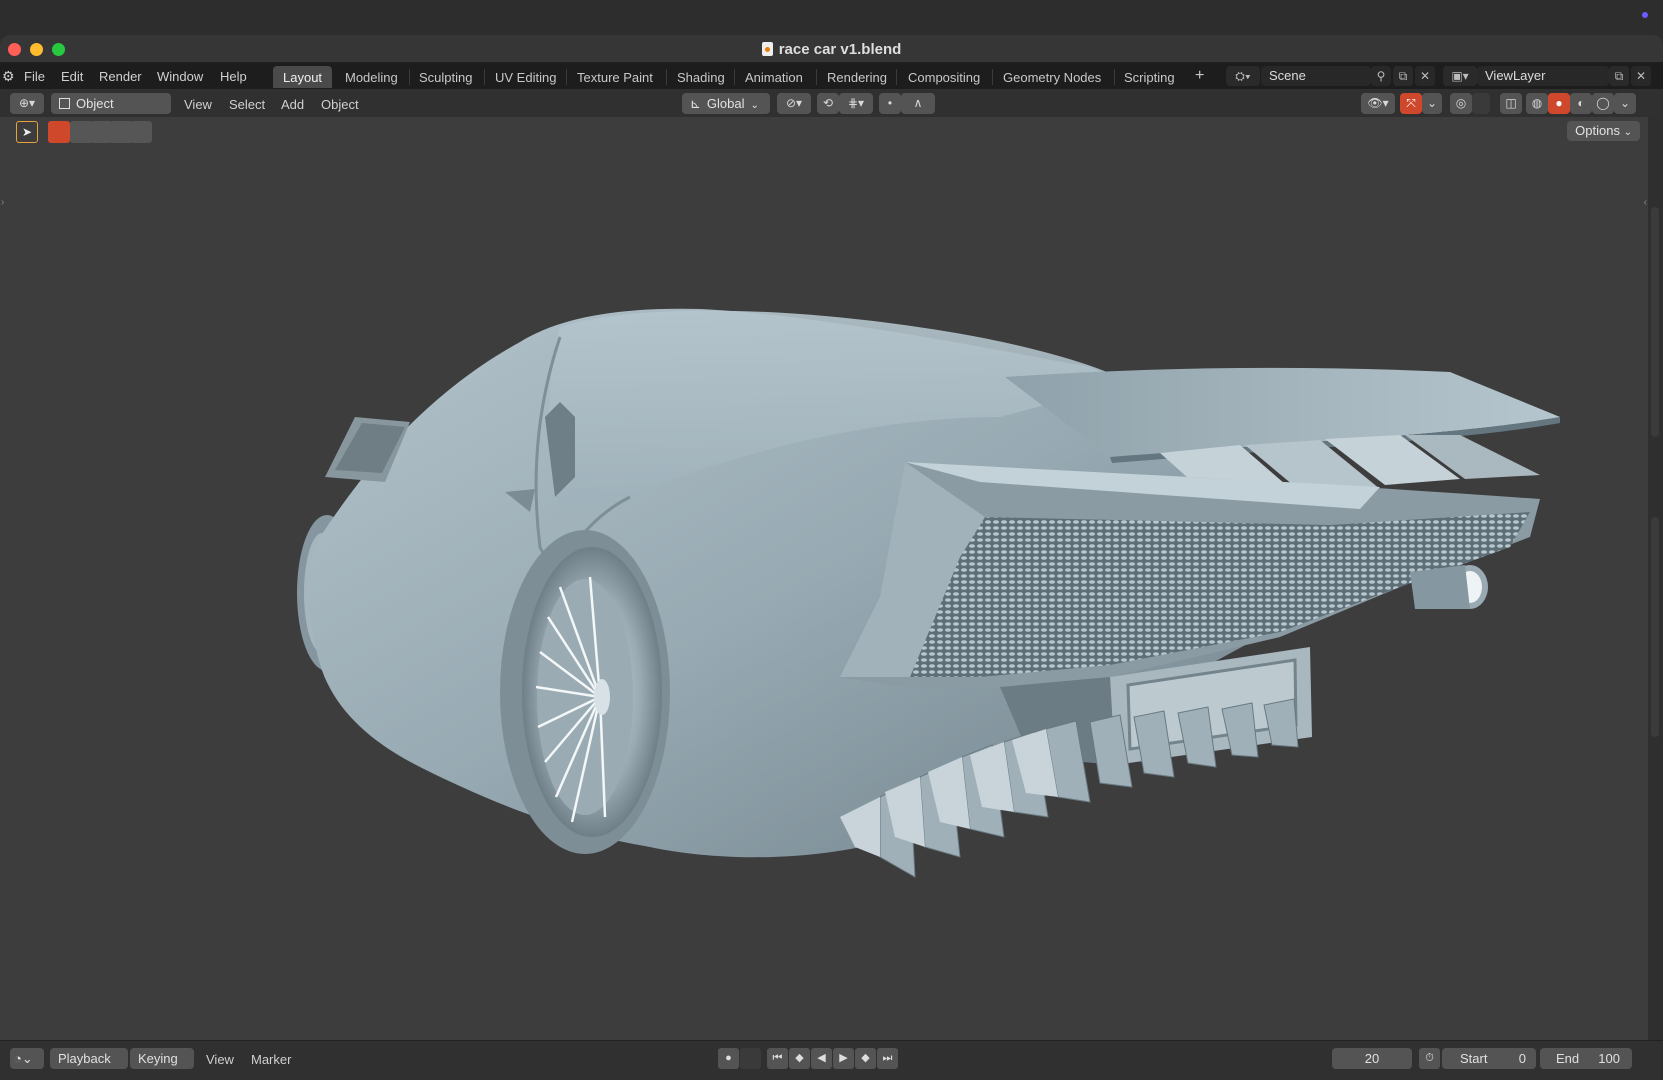  I want to click on editor-type-icon: ⊕▾, so click(27, 103).